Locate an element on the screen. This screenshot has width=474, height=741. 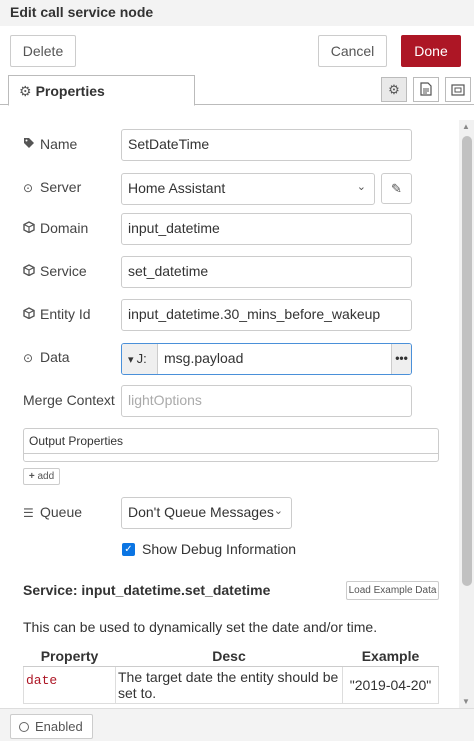
server-select-value: Home Assistant is located at coordinates (177, 188).